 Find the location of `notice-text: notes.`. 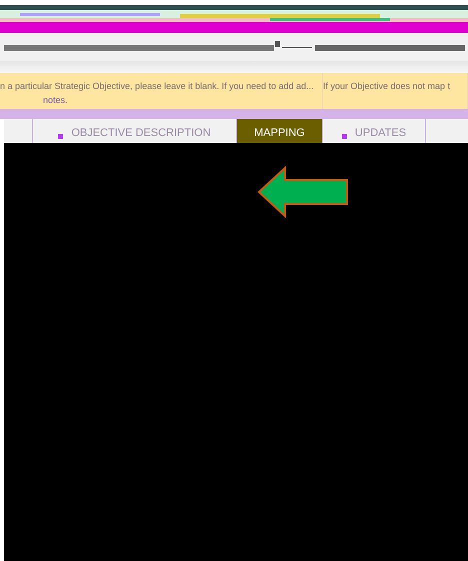

notice-text: notes. is located at coordinates (55, 100).